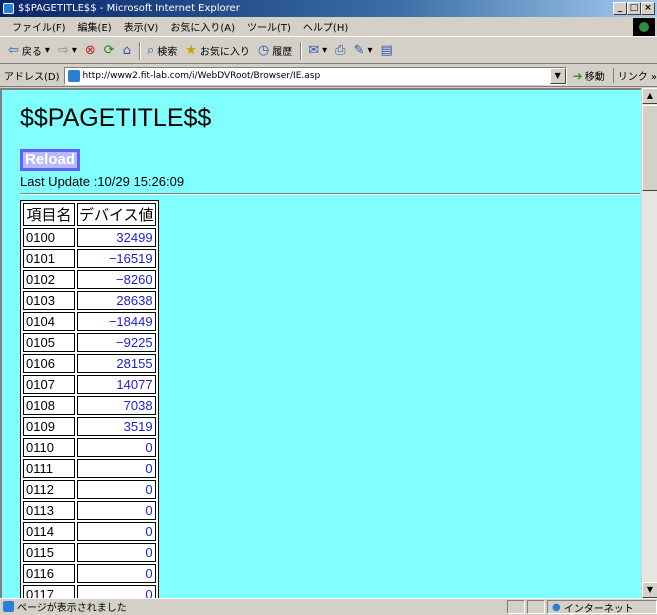 Image resolution: width=657 pixels, height=615 pixels. I want to click on item-name-cell: 0110, so click(49, 447).